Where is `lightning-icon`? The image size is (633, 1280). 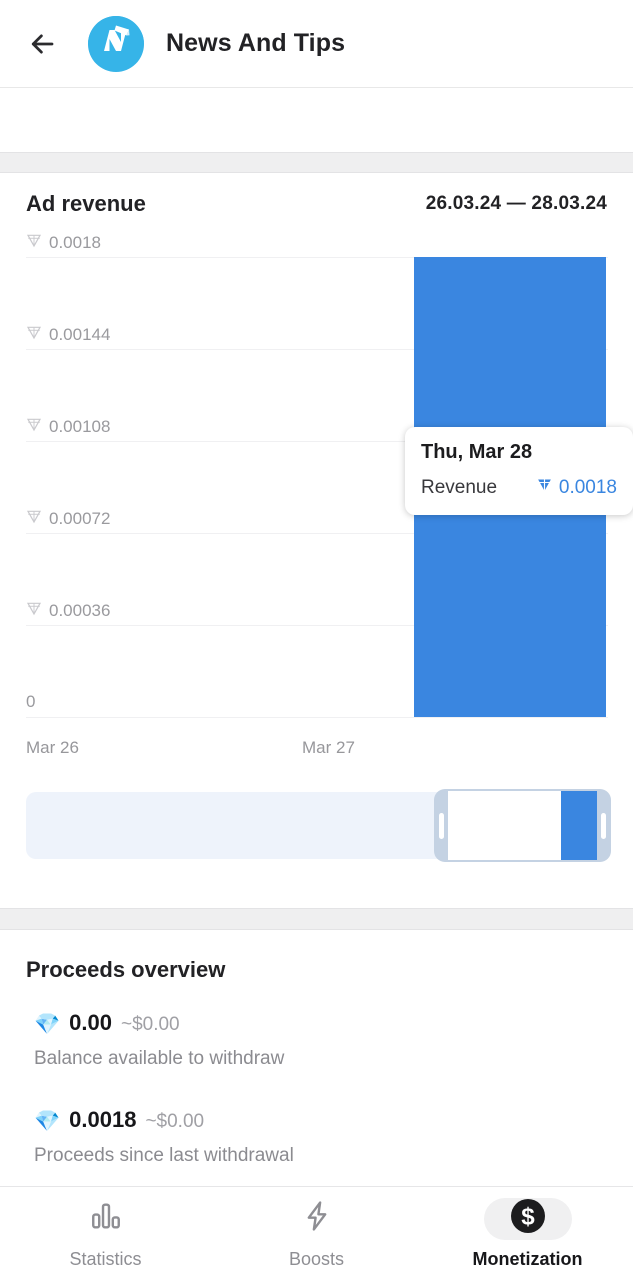 lightning-icon is located at coordinates (317, 1218).